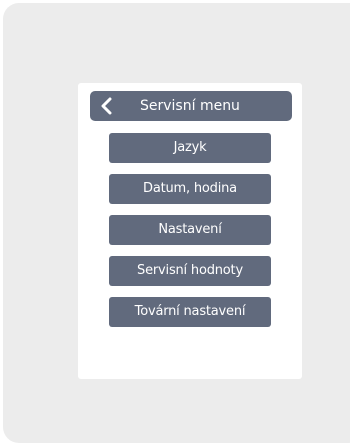 The height and width of the screenshot is (448, 350). I want to click on chevron-left-icon, so click(107, 106).